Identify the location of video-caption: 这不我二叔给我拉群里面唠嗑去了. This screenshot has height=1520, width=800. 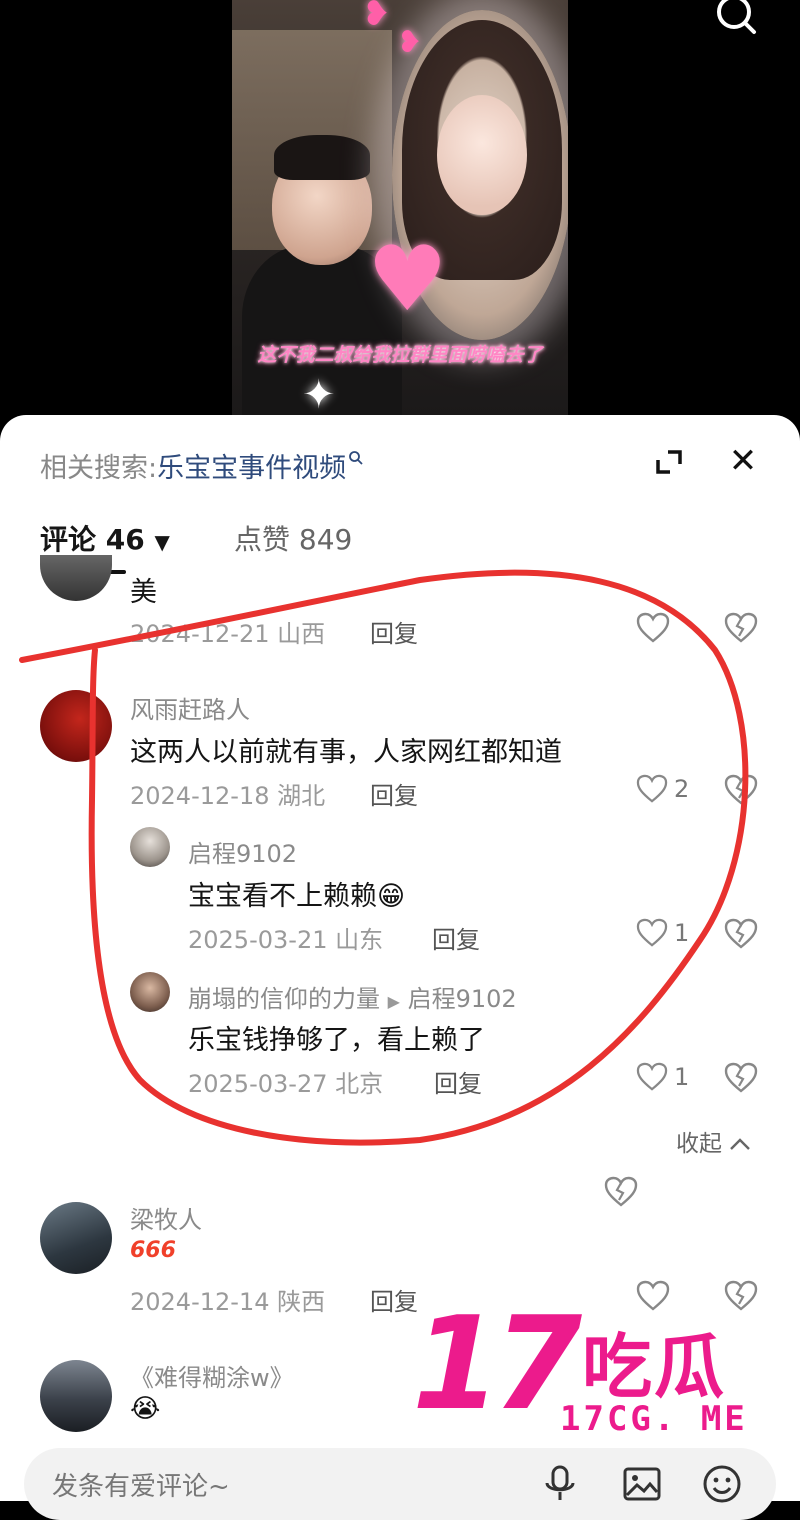
(400, 355).